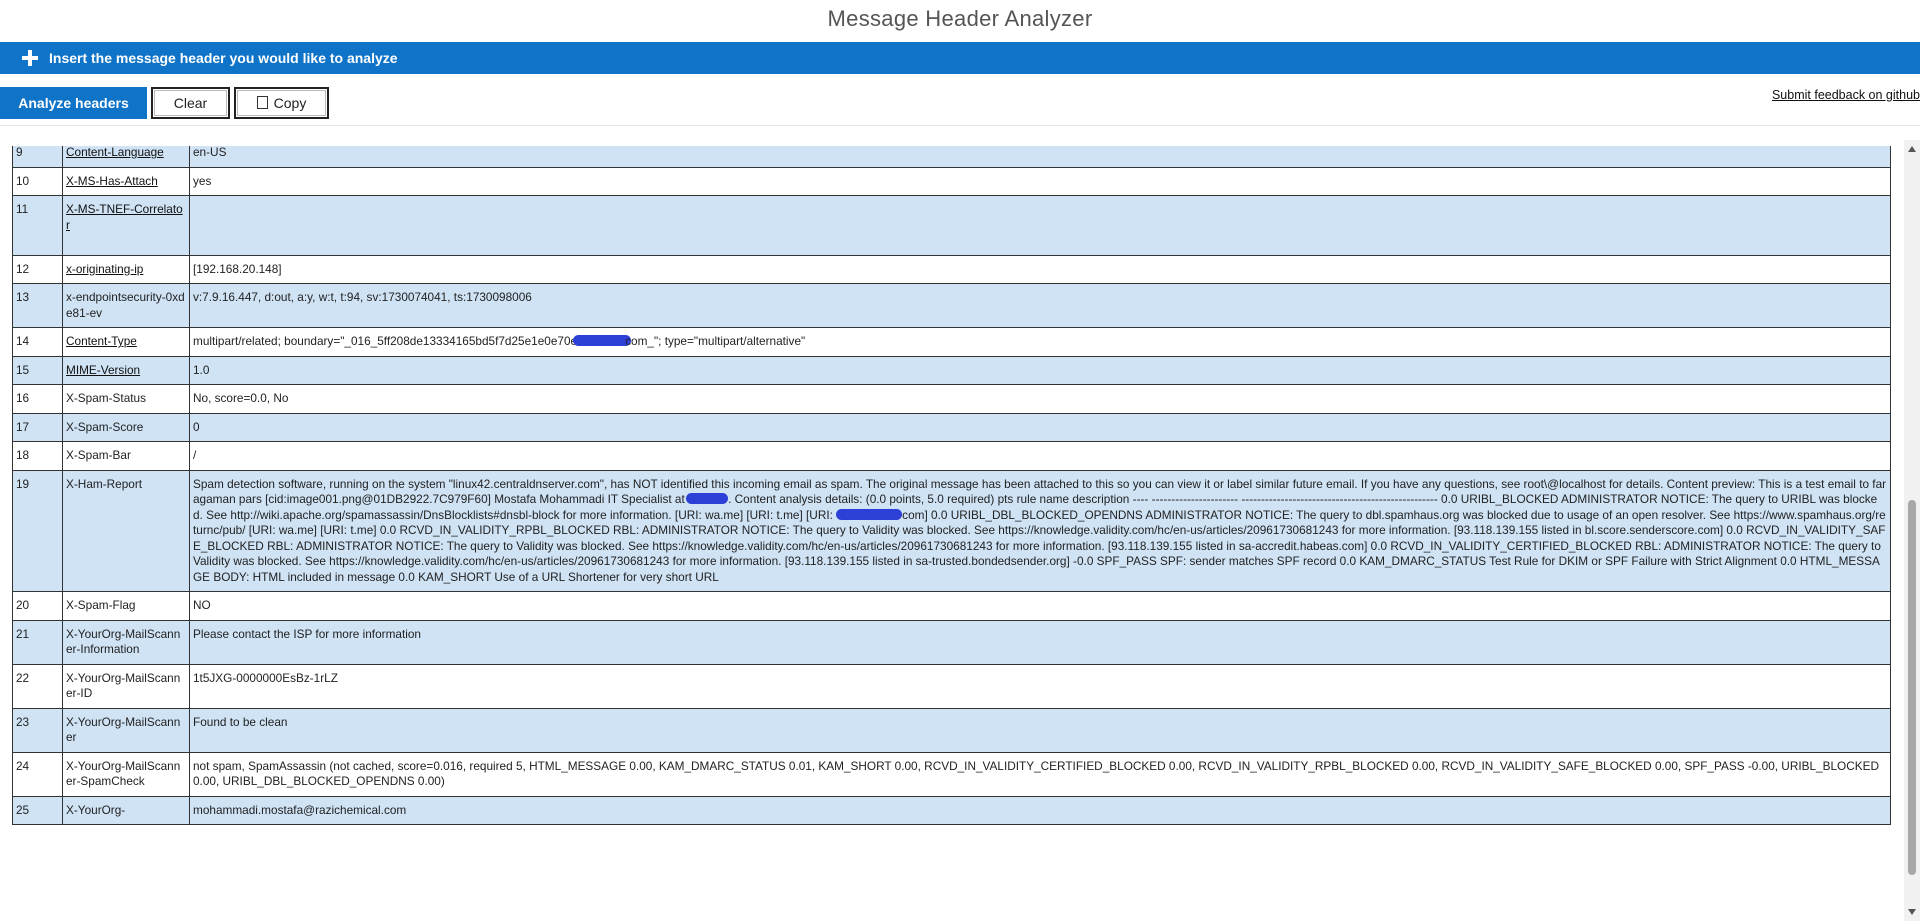 The width and height of the screenshot is (1920, 921). What do you see at coordinates (124, 217) in the screenshot?
I see `header-name-link: X-MS-TNEF-Correlator` at bounding box center [124, 217].